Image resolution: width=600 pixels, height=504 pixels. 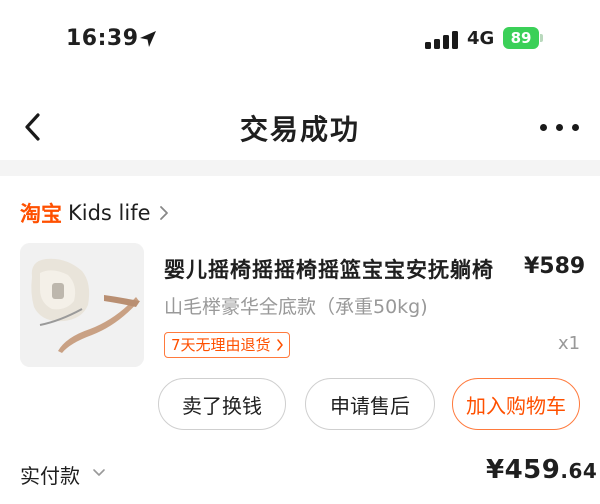 I want to click on section-divider, so click(x=300, y=168).